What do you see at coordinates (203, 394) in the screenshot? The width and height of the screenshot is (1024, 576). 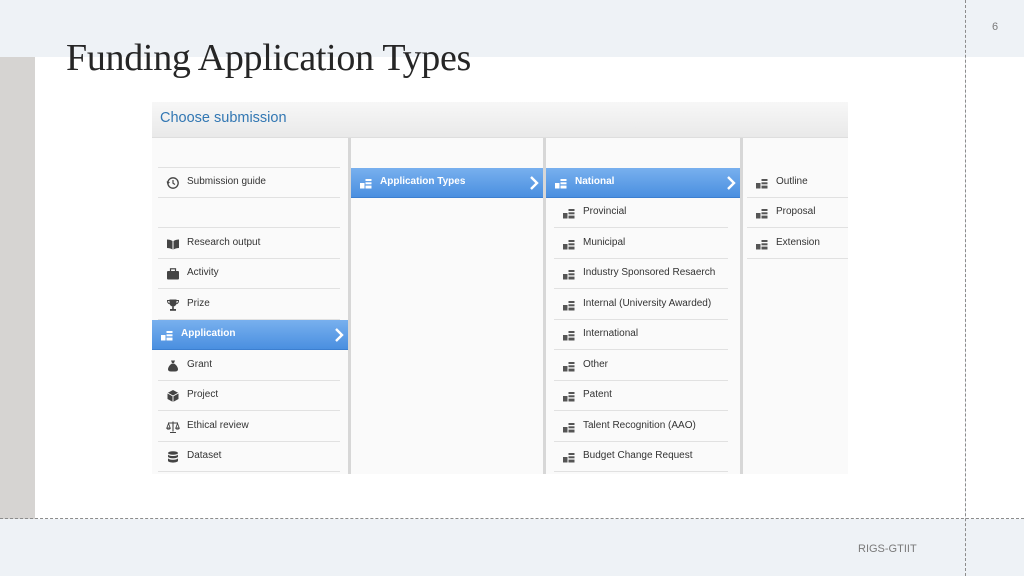 I see `menu-item-label: Project` at bounding box center [203, 394].